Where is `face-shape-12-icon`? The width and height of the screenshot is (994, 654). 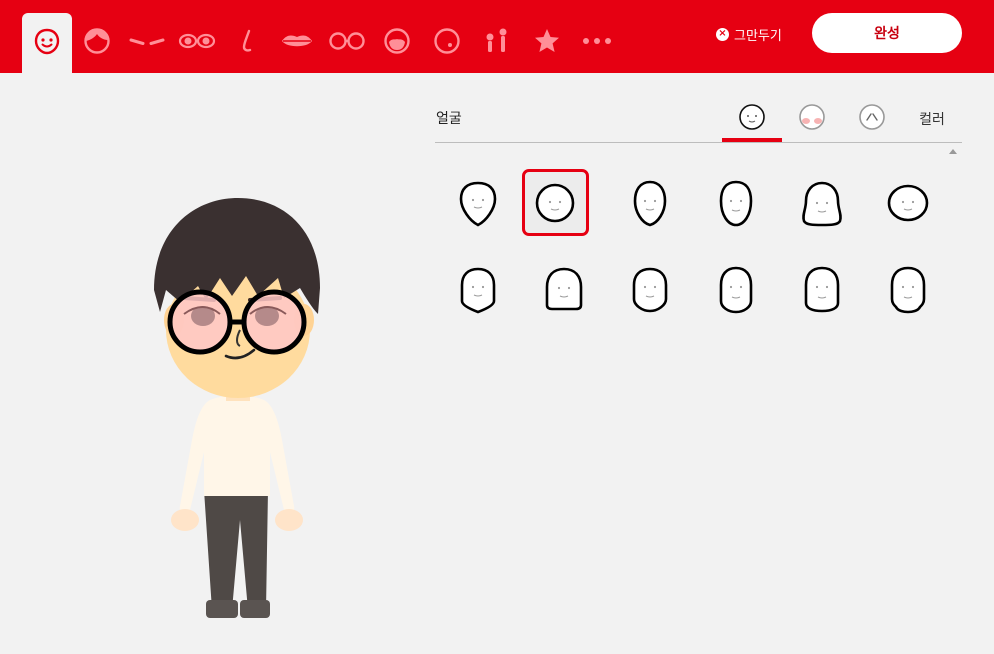 face-shape-12-icon is located at coordinates (908, 290).